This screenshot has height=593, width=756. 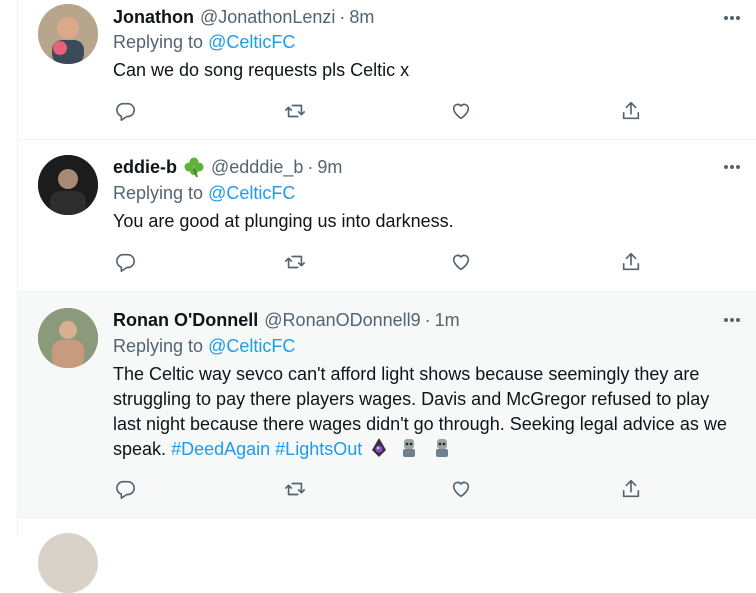 I want to click on timestamp: 1m, so click(x=447, y=320).